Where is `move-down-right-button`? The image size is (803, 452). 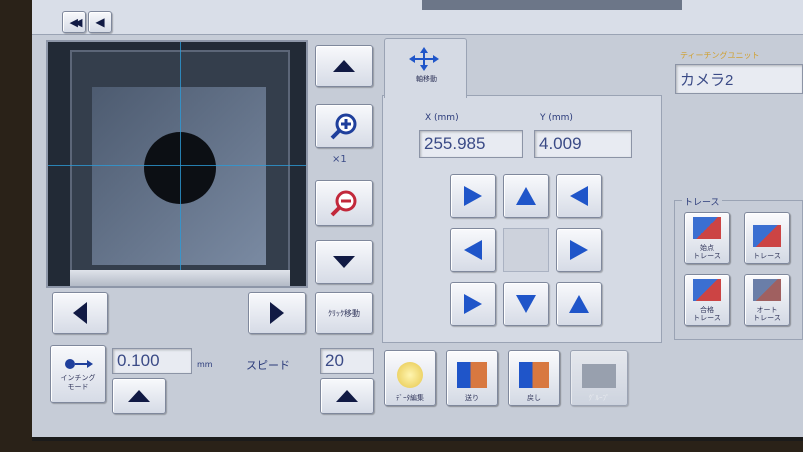
move-down-right-button is located at coordinates (579, 304).